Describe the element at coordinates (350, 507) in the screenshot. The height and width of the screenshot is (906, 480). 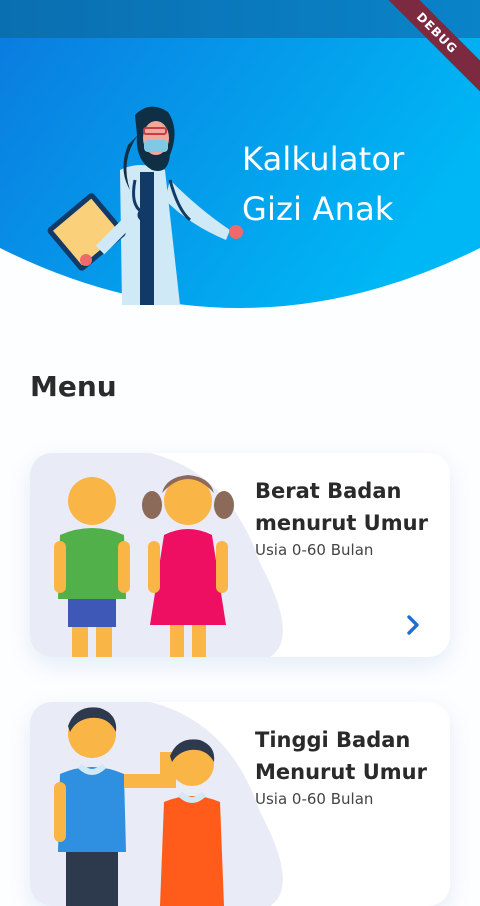
I see `card-title: Berat Badan menurut Umur` at that location.